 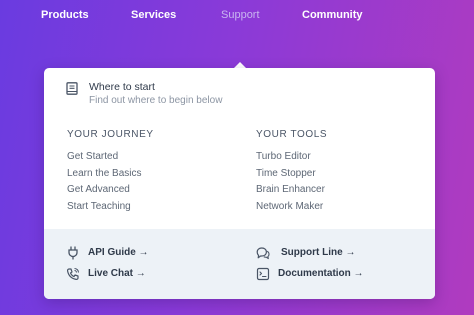 I want to click on plug-icon, so click(x=73, y=253).